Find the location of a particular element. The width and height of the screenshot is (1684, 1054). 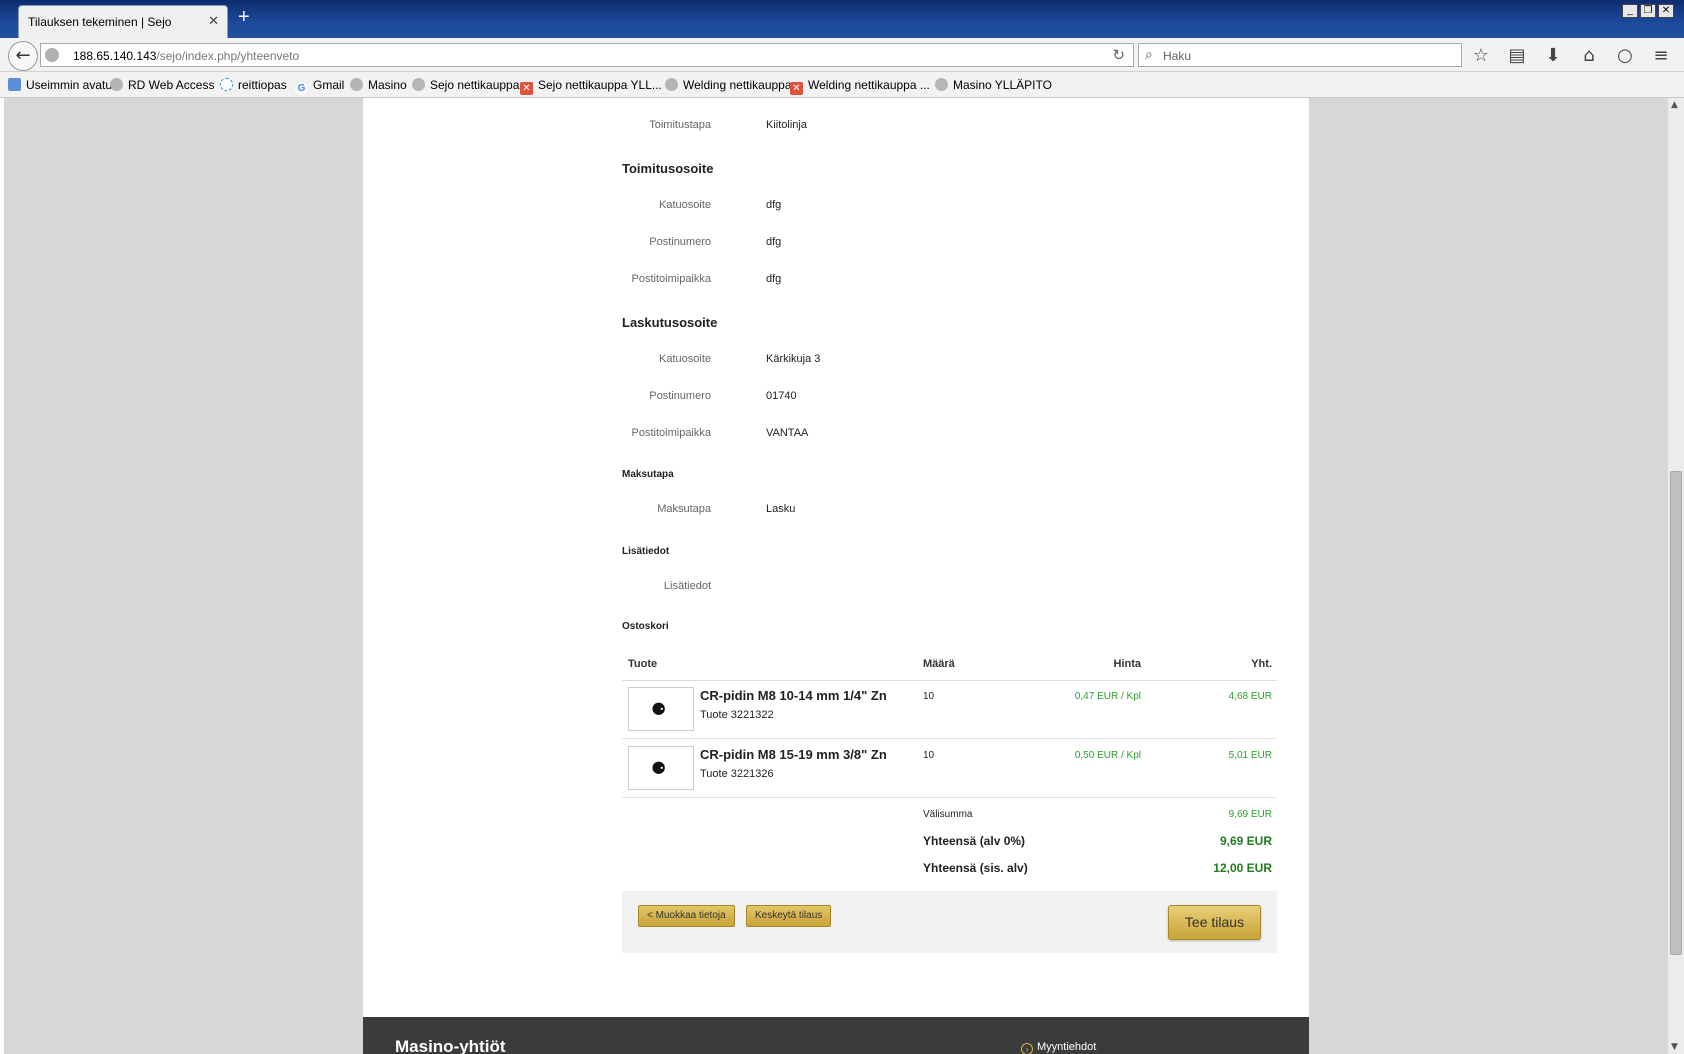

scroll-up-icon: ▲ is located at coordinates (1674, 105).